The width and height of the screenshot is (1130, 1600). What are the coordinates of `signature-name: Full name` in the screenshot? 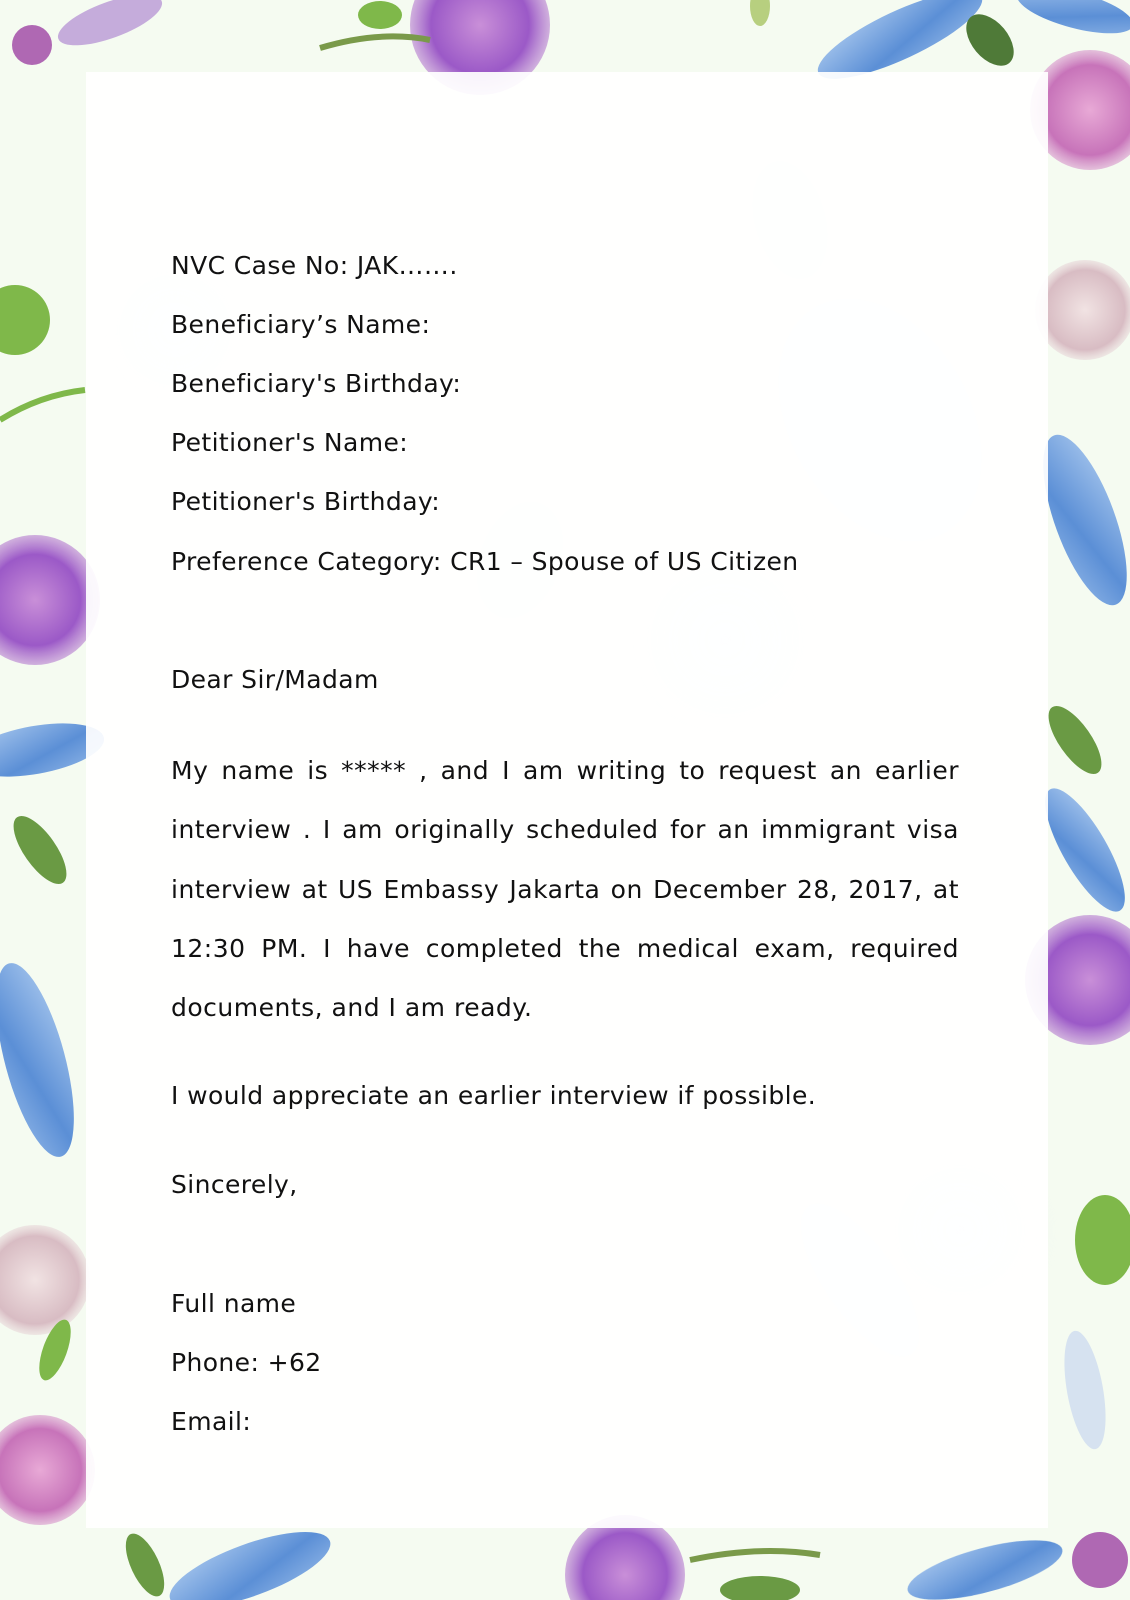 It's located at (234, 1303).